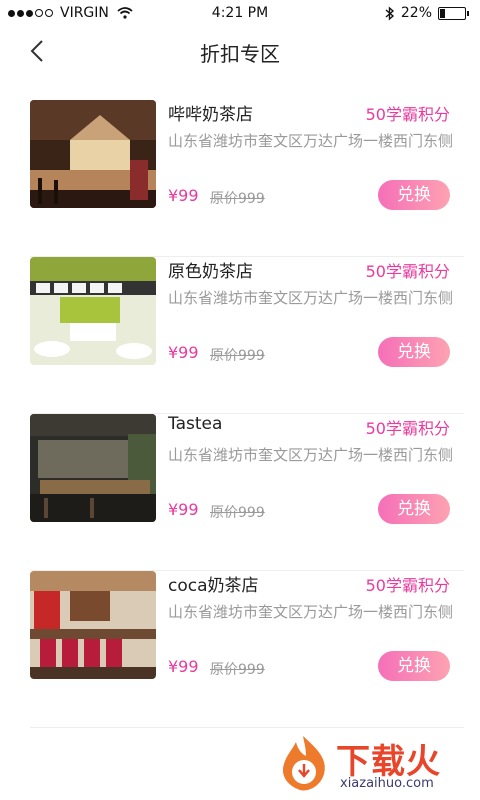 The image size is (480, 800). I want to click on store-name: 哔哔奶茶店, so click(210, 115).